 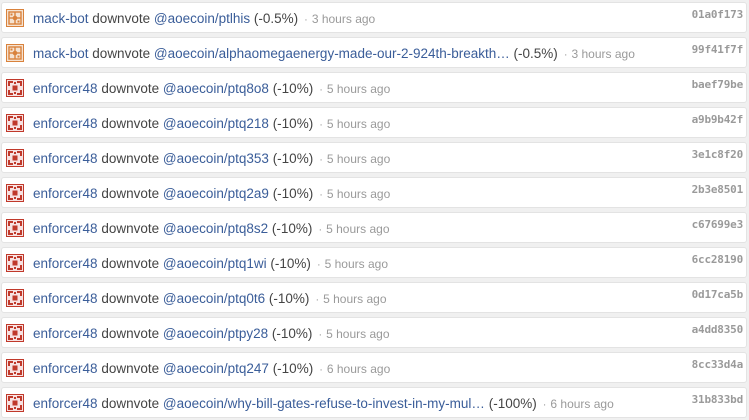 What do you see at coordinates (718, 224) in the screenshot?
I see `transaction-id-link: c67699e3` at bounding box center [718, 224].